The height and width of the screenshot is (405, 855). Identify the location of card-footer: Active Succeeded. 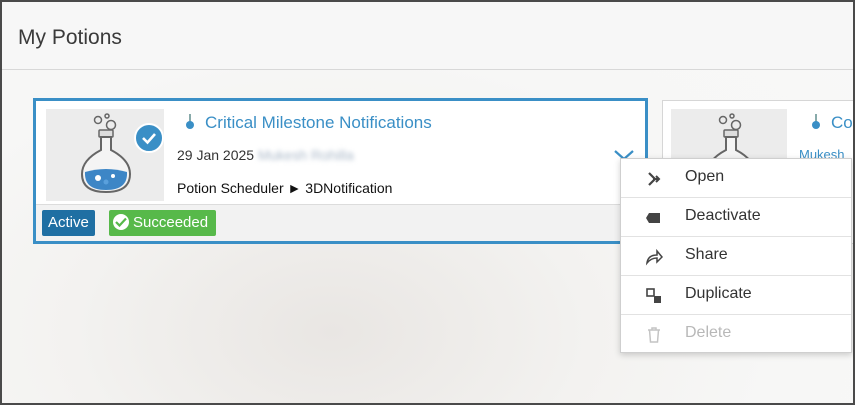
(340, 222).